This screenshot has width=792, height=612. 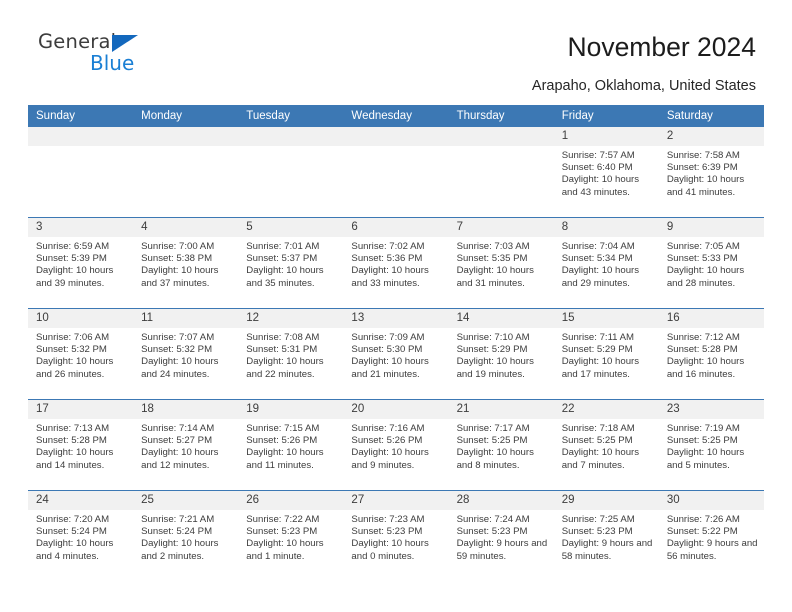 I want to click on sunset-text: Sunset: 5:39 PM, so click(x=71, y=259).